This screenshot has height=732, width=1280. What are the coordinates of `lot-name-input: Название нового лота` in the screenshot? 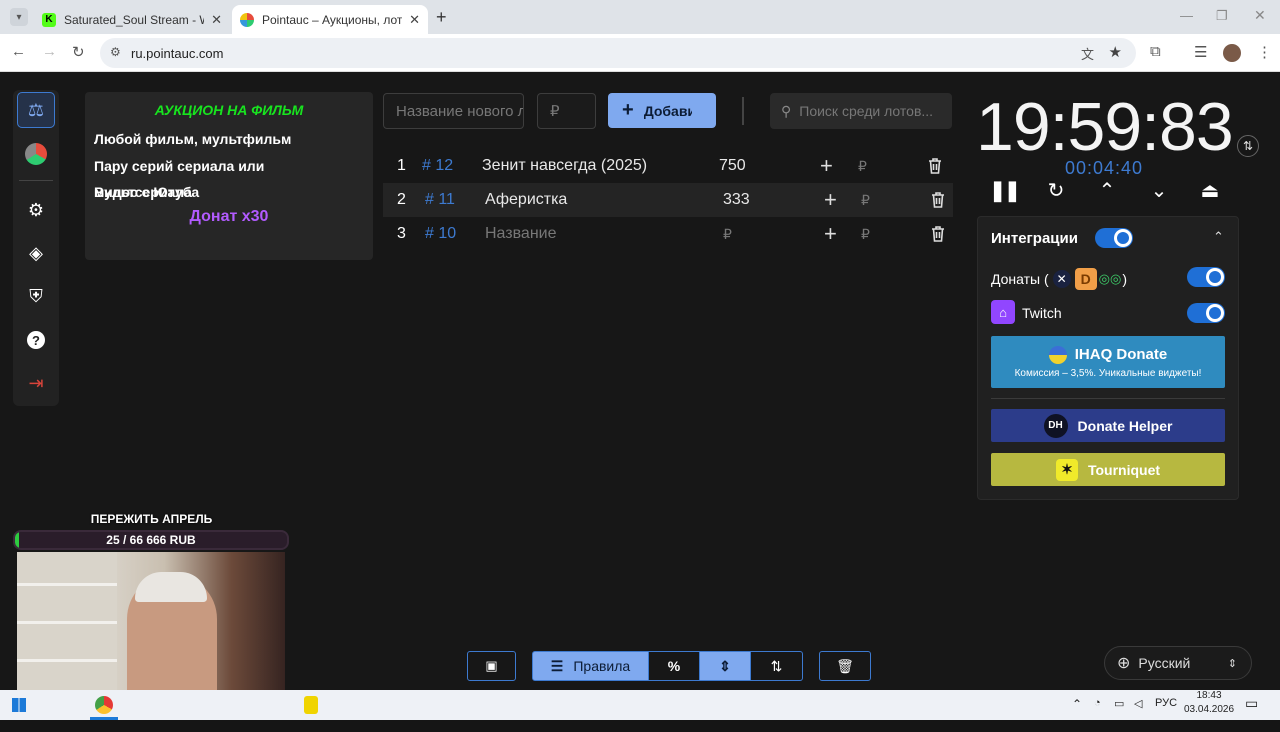 It's located at (453, 111).